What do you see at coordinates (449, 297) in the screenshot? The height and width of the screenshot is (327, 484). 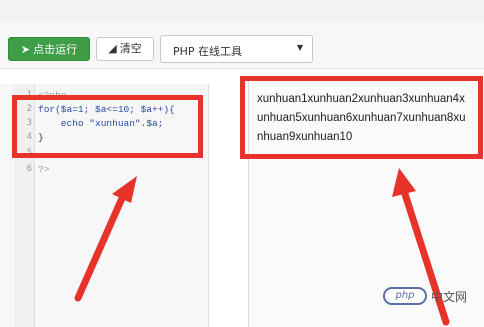 I see `watermark-text: 中文网` at bounding box center [449, 297].